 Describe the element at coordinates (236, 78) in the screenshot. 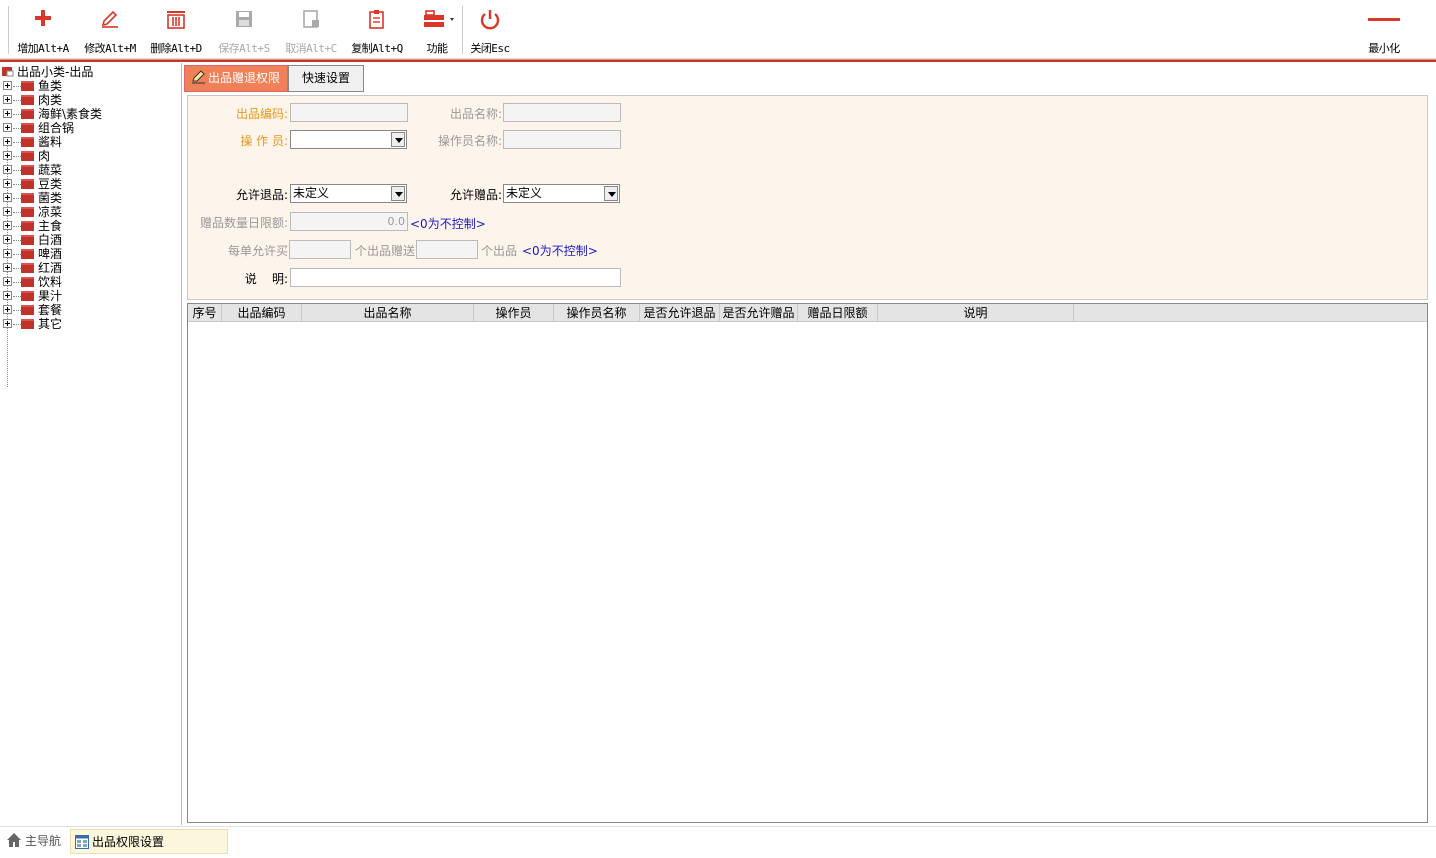

I see `tab-gift-return-permission: 出品赠退权限` at that location.